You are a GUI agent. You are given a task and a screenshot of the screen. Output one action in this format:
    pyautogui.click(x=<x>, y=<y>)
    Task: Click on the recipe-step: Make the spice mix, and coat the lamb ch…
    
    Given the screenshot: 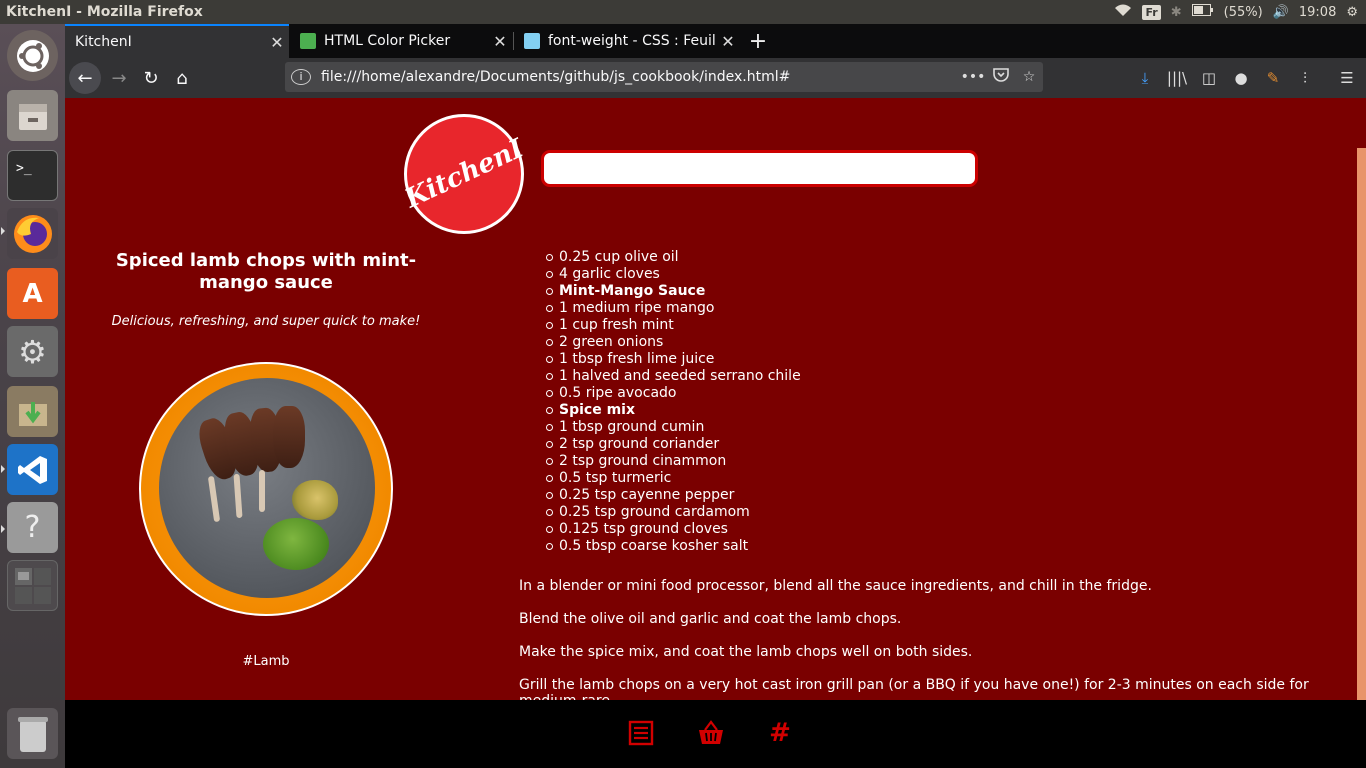 What is the action you would take?
    pyautogui.click(x=746, y=652)
    